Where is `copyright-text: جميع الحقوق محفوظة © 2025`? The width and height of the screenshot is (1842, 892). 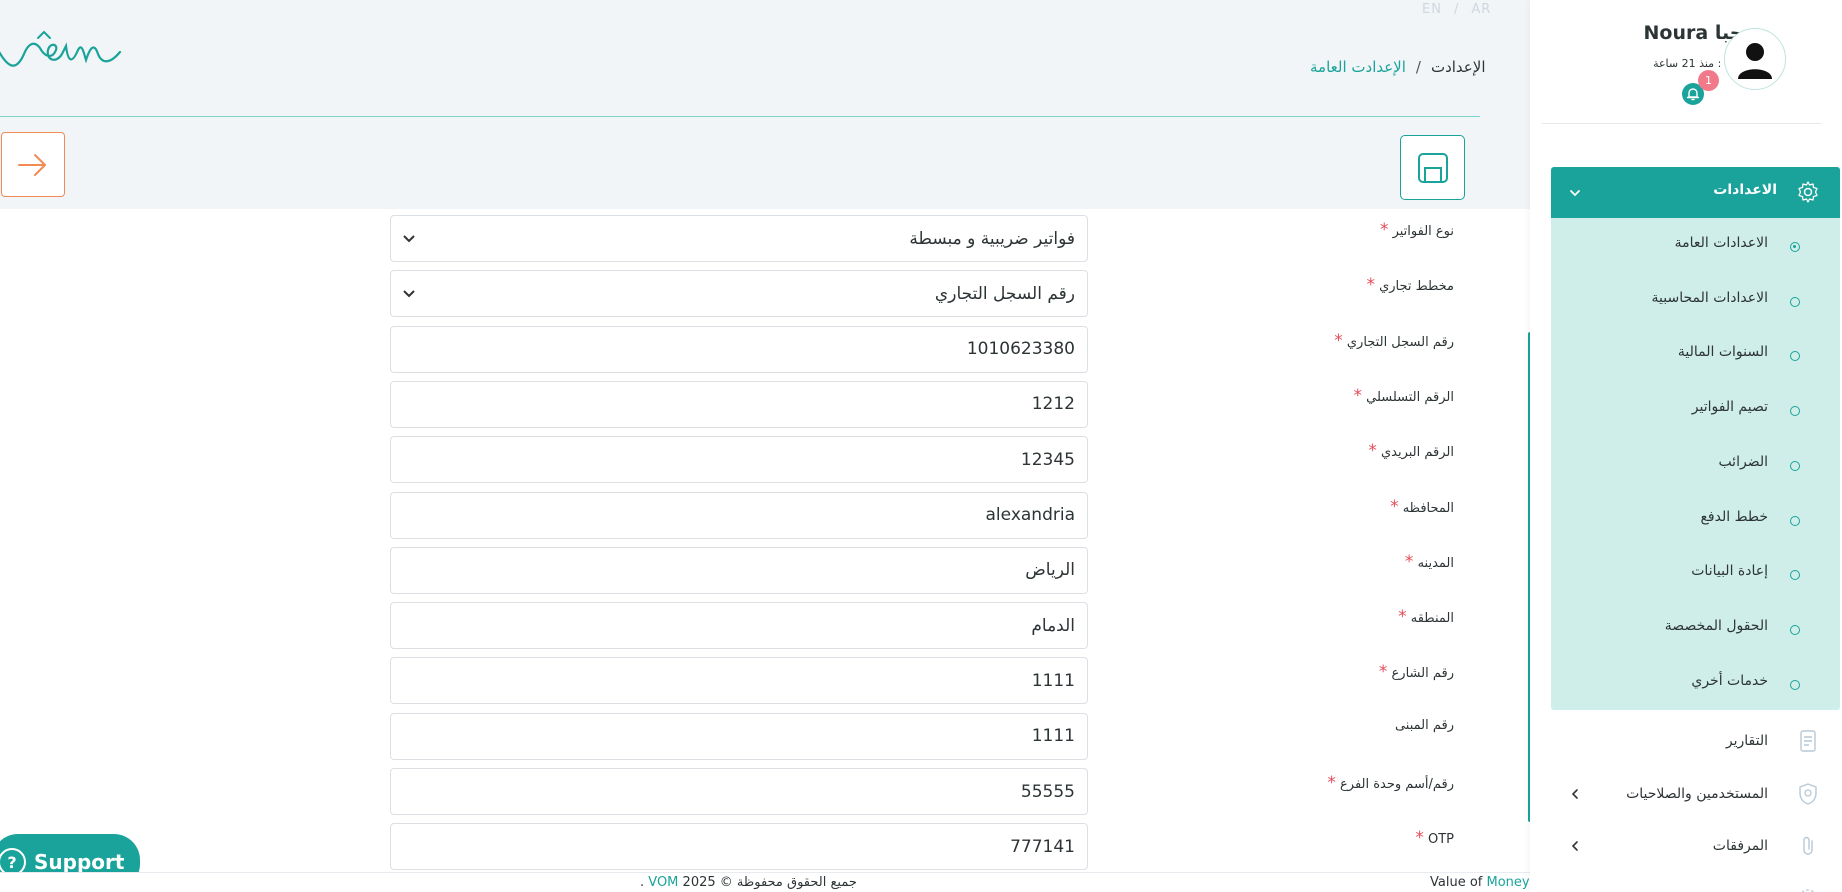 copyright-text: جميع الحقوق محفوظة © 2025 is located at coordinates (769, 882).